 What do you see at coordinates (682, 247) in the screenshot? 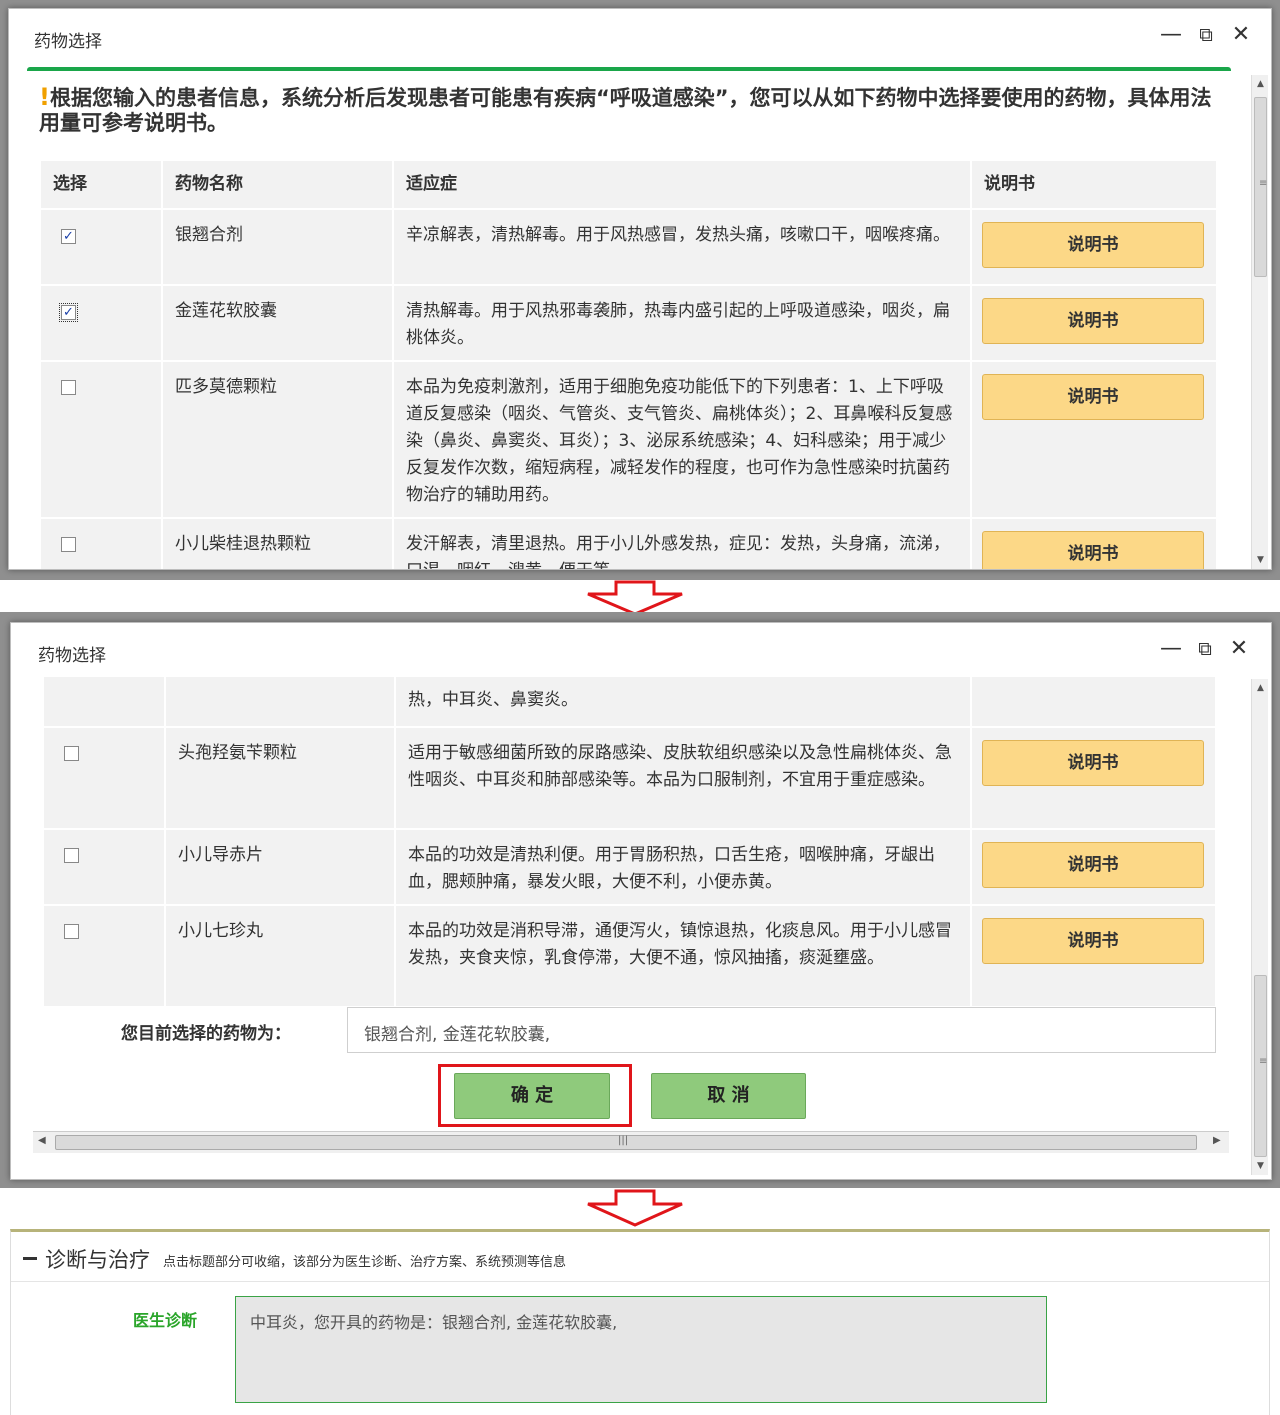
I see `drug-indication: 辛凉解表，清热解毒。用于风热感冒，发热头痛，咳嗽口干，咽喉疼痛。` at bounding box center [682, 247].